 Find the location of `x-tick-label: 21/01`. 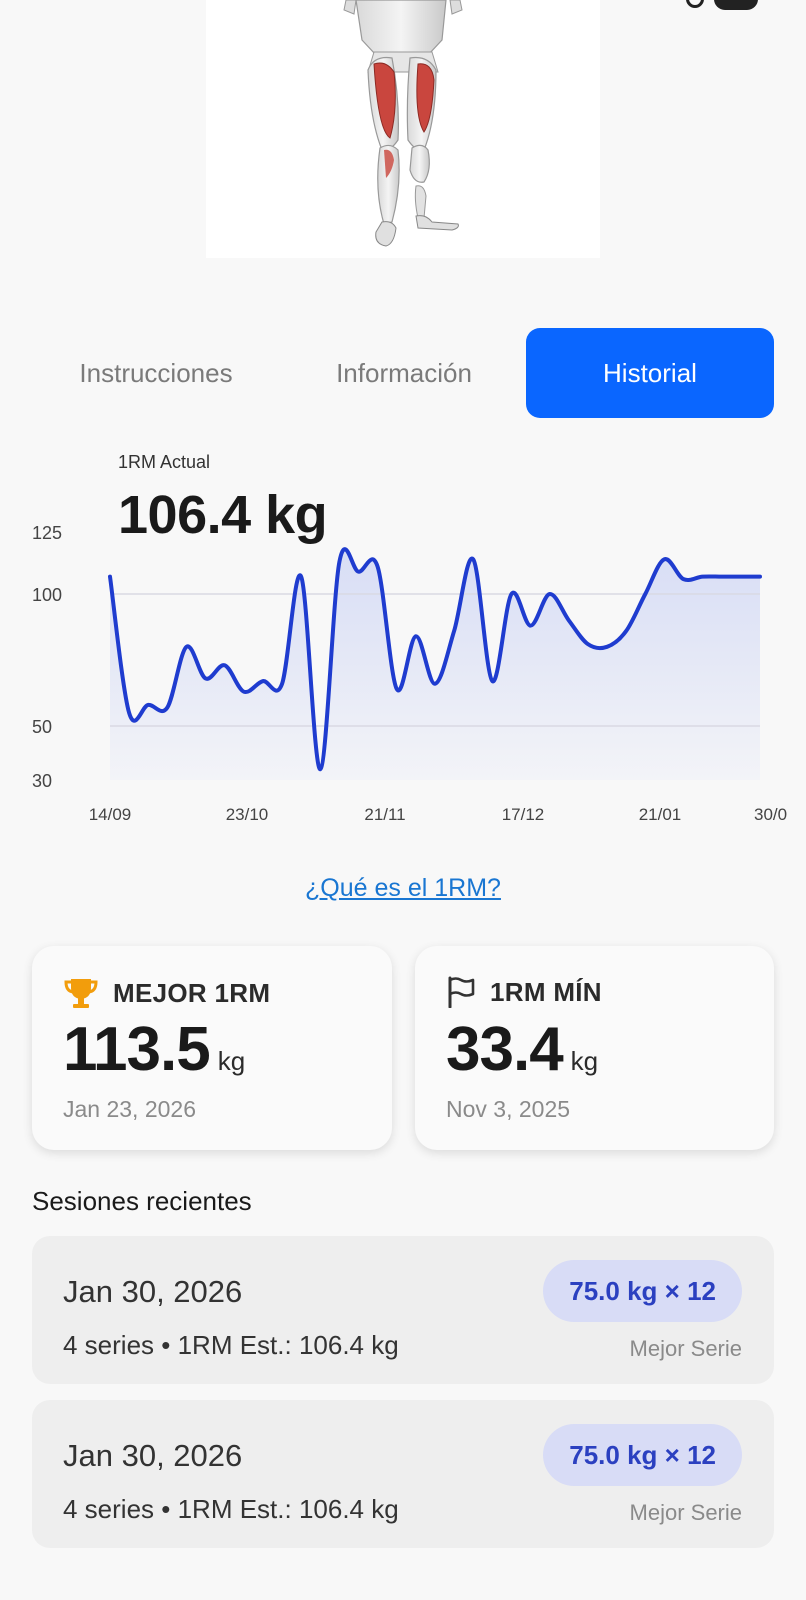

x-tick-label: 21/01 is located at coordinates (660, 814).